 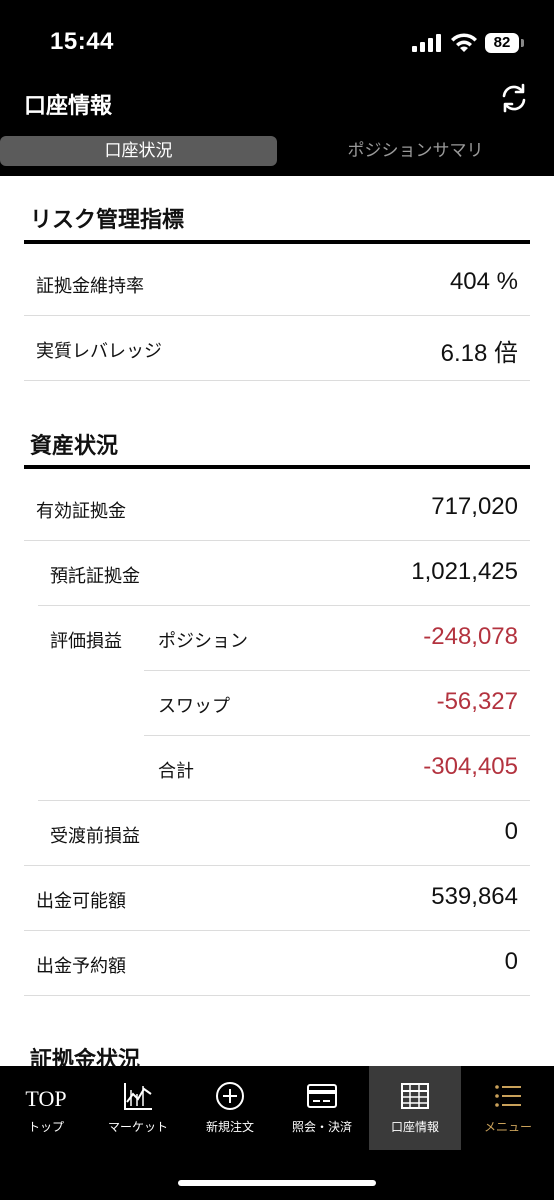 I want to click on status-time: 15:44, so click(x=82, y=41).